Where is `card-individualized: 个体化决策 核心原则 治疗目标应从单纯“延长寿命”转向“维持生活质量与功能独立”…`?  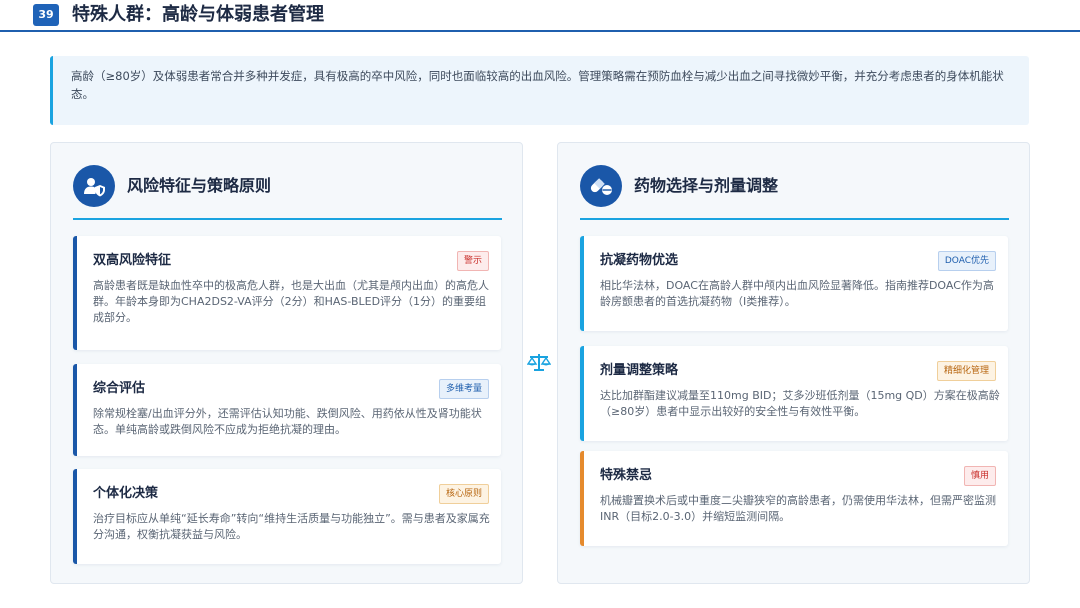 card-individualized: 个体化决策 核心原则 治疗目标应从单纯“延长寿命”转向“维持生活质量与功能独立”… is located at coordinates (287, 516).